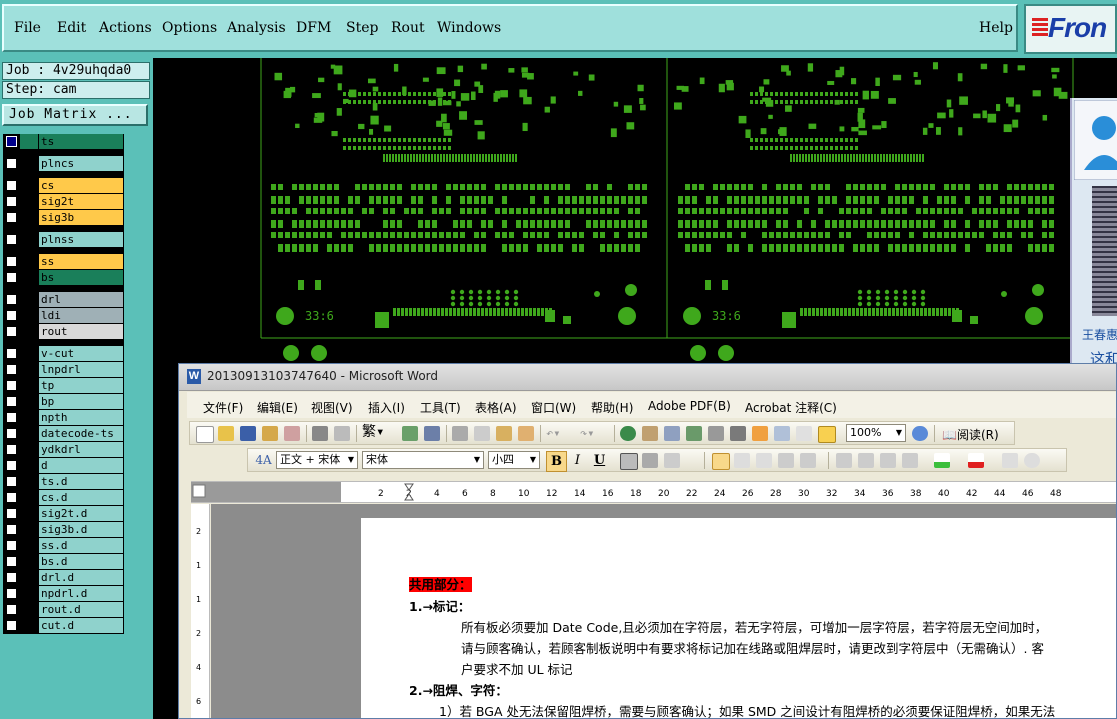  What do you see at coordinates (866, 460) in the screenshot?
I see `bullets-icon` at bounding box center [866, 460].